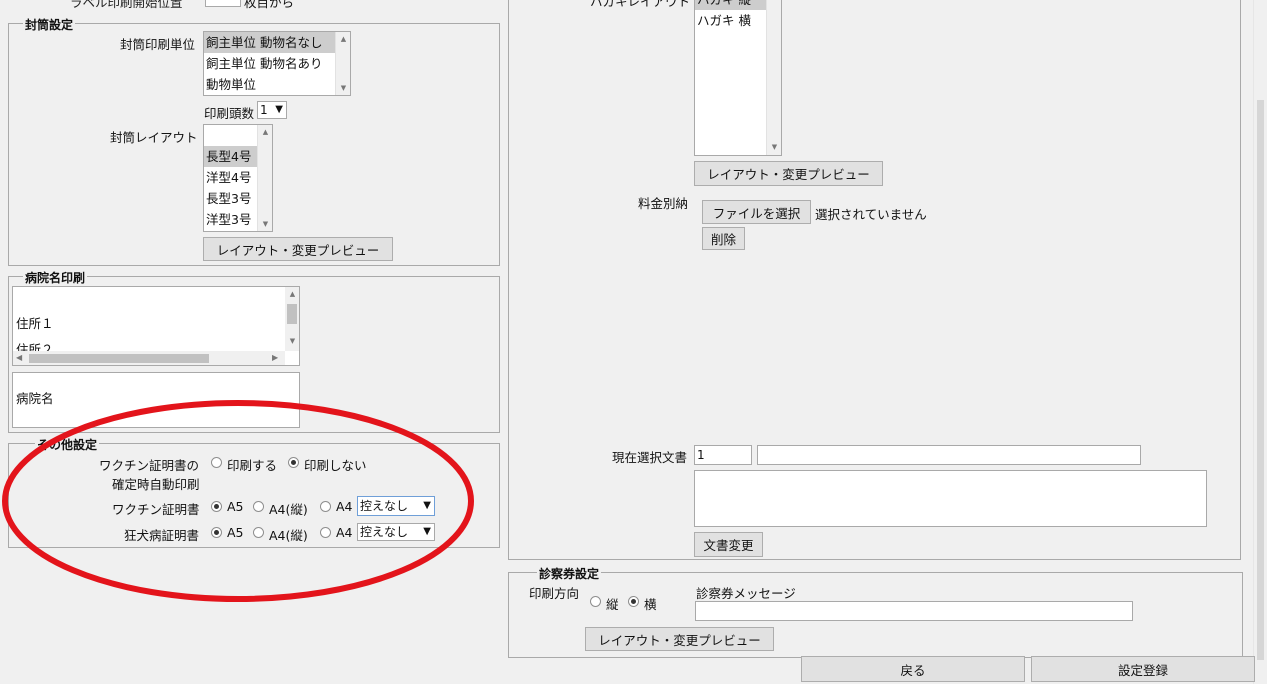 This screenshot has height=684, width=1267. Describe the element at coordinates (298, 249) in the screenshot. I see `envelope-layout-preview-button: レイアウト・変更プレビュー` at that location.